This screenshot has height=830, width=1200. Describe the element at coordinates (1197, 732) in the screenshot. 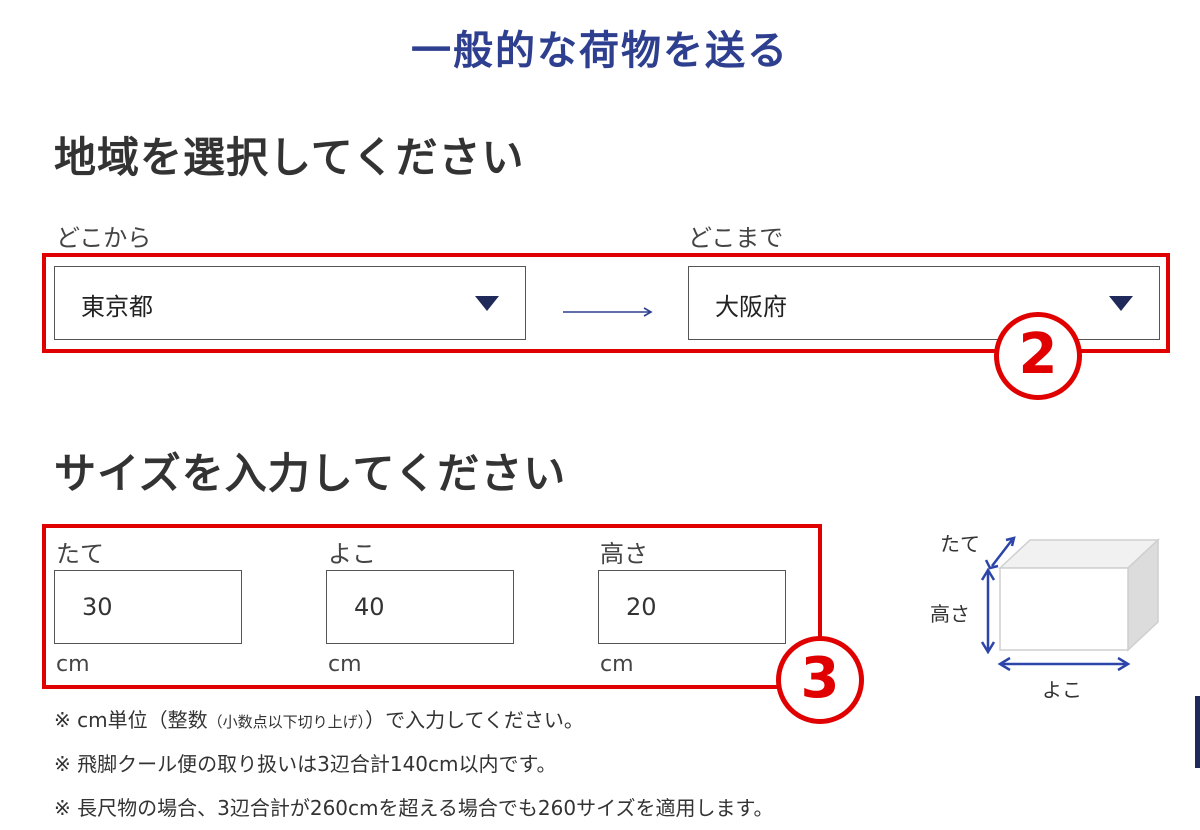

I see `scroll-edge-bar` at that location.